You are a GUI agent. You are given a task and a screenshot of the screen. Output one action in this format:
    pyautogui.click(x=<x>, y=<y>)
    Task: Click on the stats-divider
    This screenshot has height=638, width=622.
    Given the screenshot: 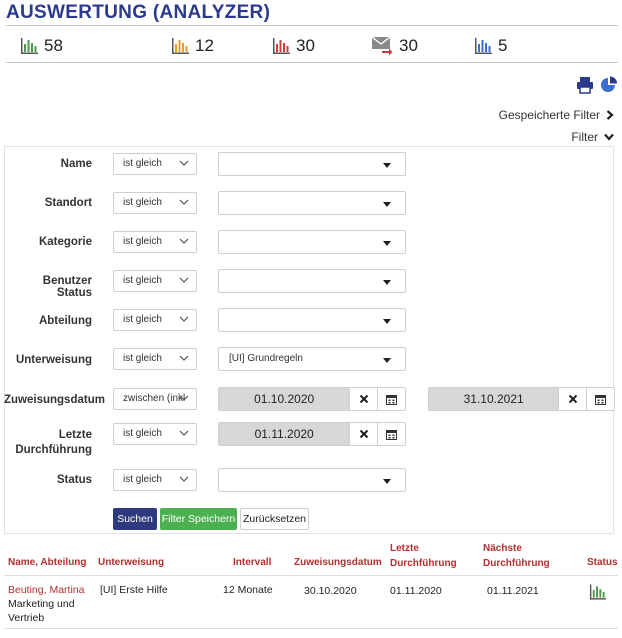 What is the action you would take?
    pyautogui.click(x=312, y=62)
    